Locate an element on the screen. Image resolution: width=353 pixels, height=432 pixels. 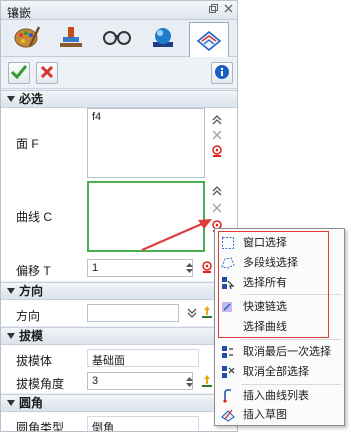
menu-item-undo-last-select: 取消最后一次选择 is located at coordinates (279, 352).